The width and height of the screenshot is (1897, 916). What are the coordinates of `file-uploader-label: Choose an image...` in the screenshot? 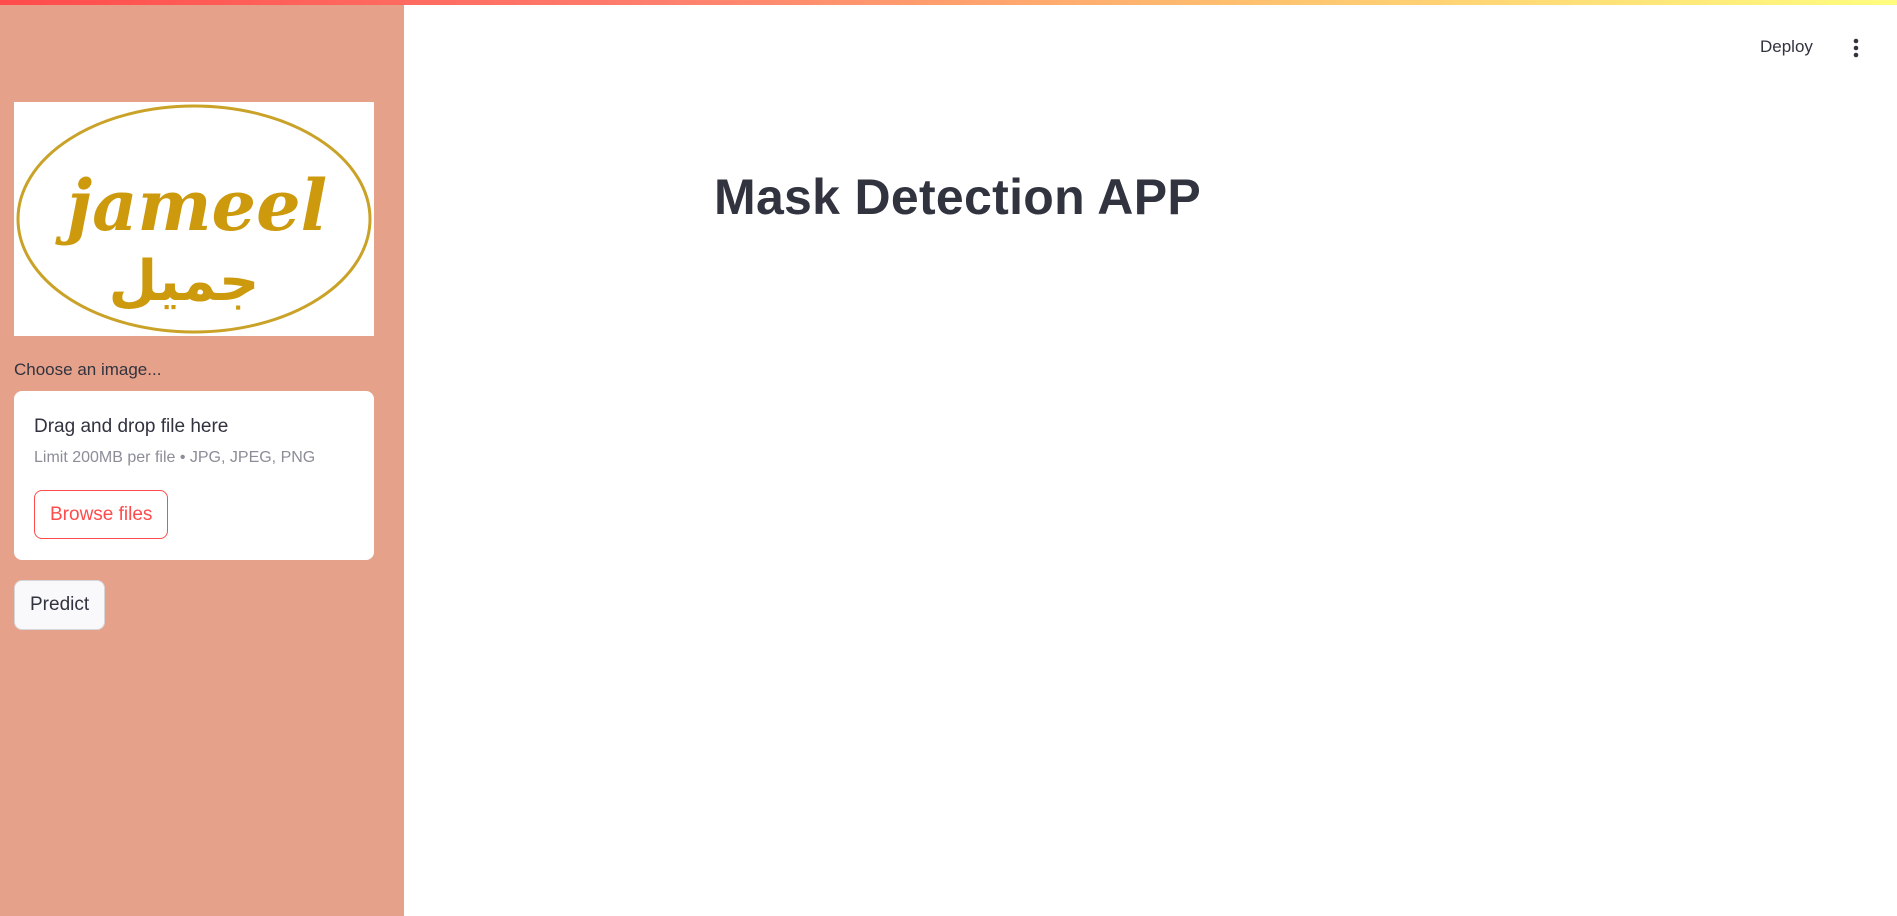 It's located at (88, 369).